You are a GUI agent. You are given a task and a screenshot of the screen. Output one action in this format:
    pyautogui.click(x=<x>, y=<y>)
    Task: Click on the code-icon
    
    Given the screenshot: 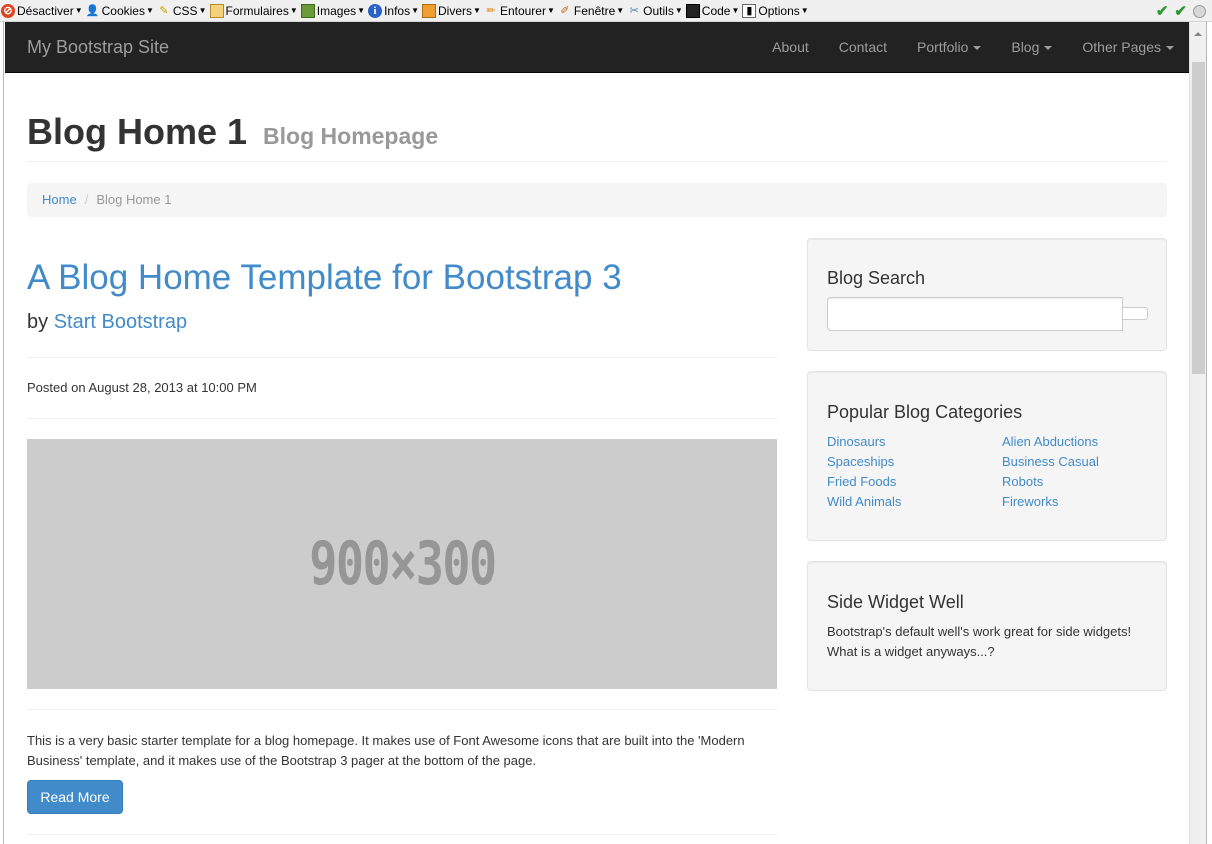 What is the action you would take?
    pyautogui.click(x=692, y=10)
    